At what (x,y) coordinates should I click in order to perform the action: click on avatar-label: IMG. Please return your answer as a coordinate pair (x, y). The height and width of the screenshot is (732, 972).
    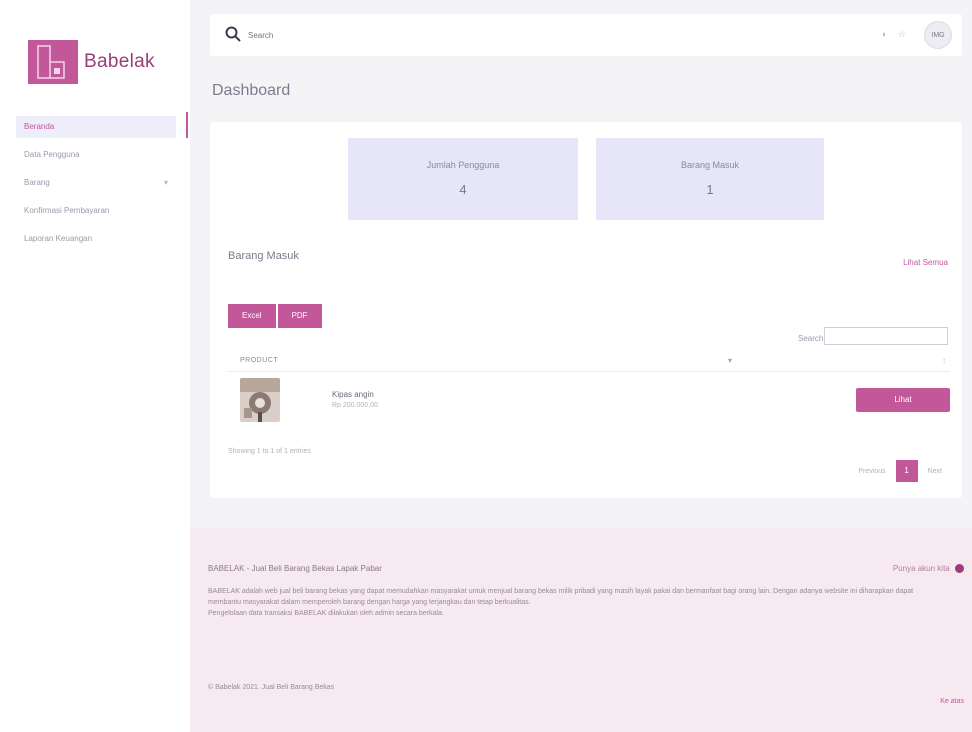
    Looking at the image, I should click on (938, 35).